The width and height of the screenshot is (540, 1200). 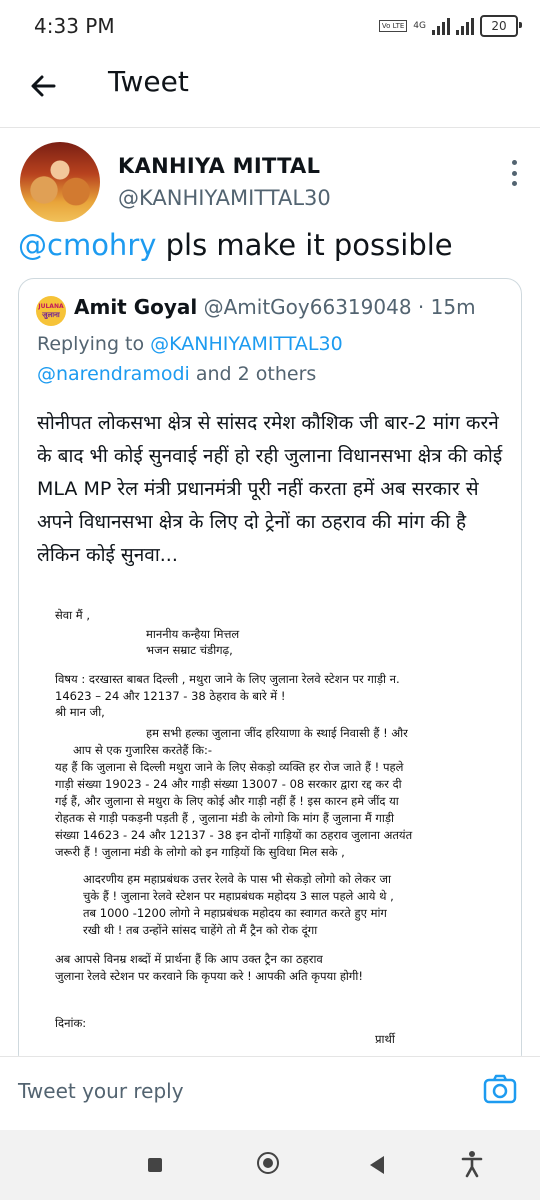 What do you see at coordinates (135, 307) in the screenshot?
I see `quoted-author-name: Amit Goyal` at bounding box center [135, 307].